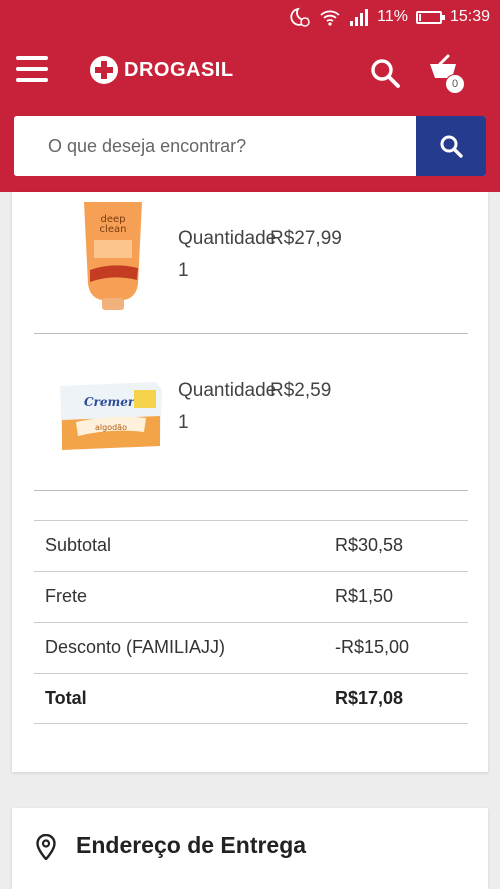  I want to click on shipping-label: Frete, so click(66, 596).